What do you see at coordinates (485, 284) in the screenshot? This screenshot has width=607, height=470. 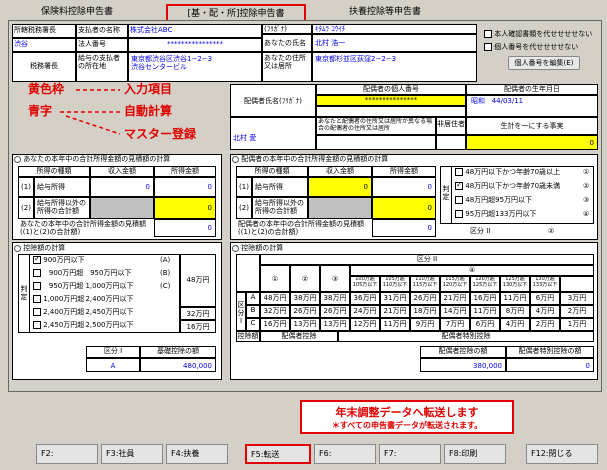 I see `sub-col-header: 120万超 125万以下` at bounding box center [485, 284].